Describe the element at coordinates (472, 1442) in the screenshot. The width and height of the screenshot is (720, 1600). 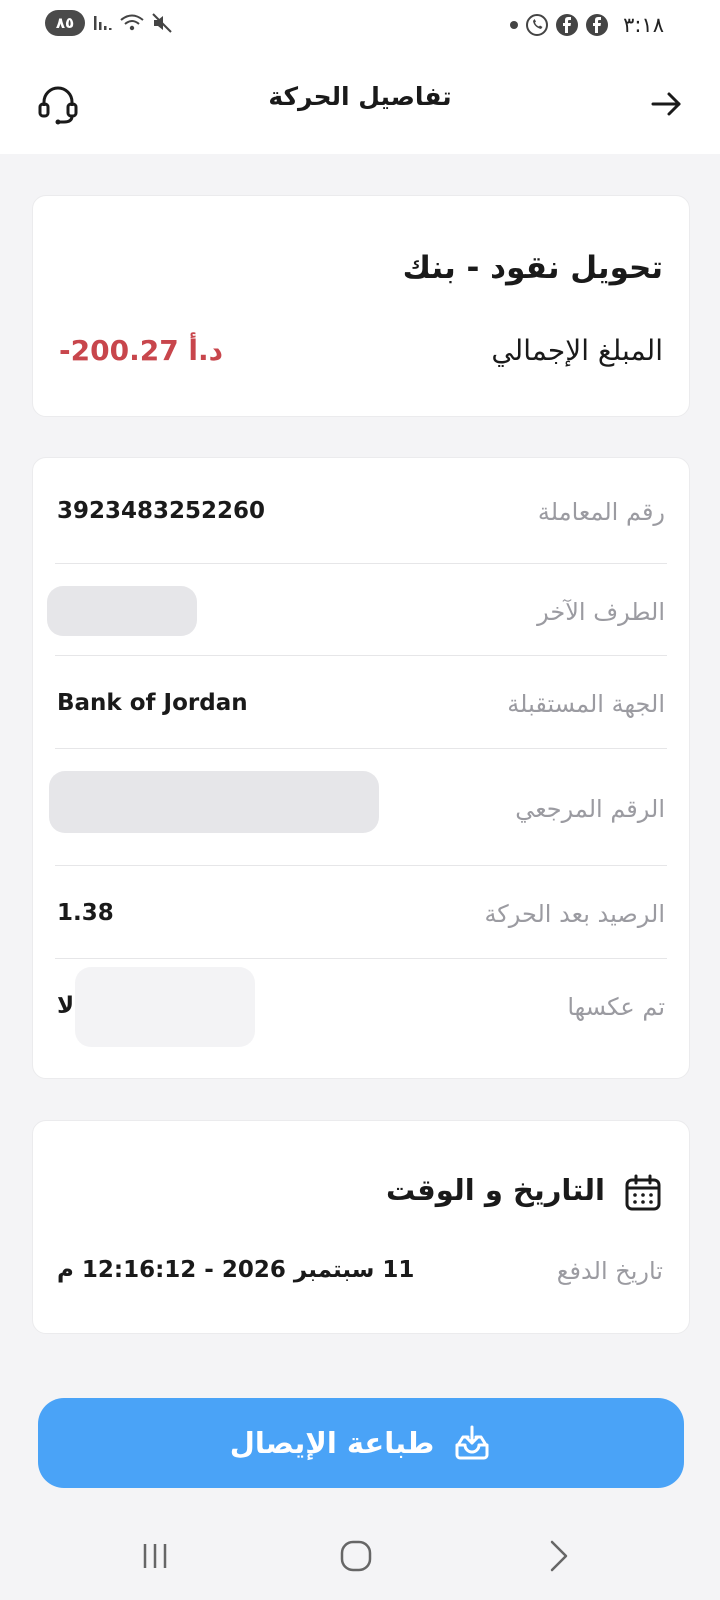
I see `download-tray-icon` at that location.